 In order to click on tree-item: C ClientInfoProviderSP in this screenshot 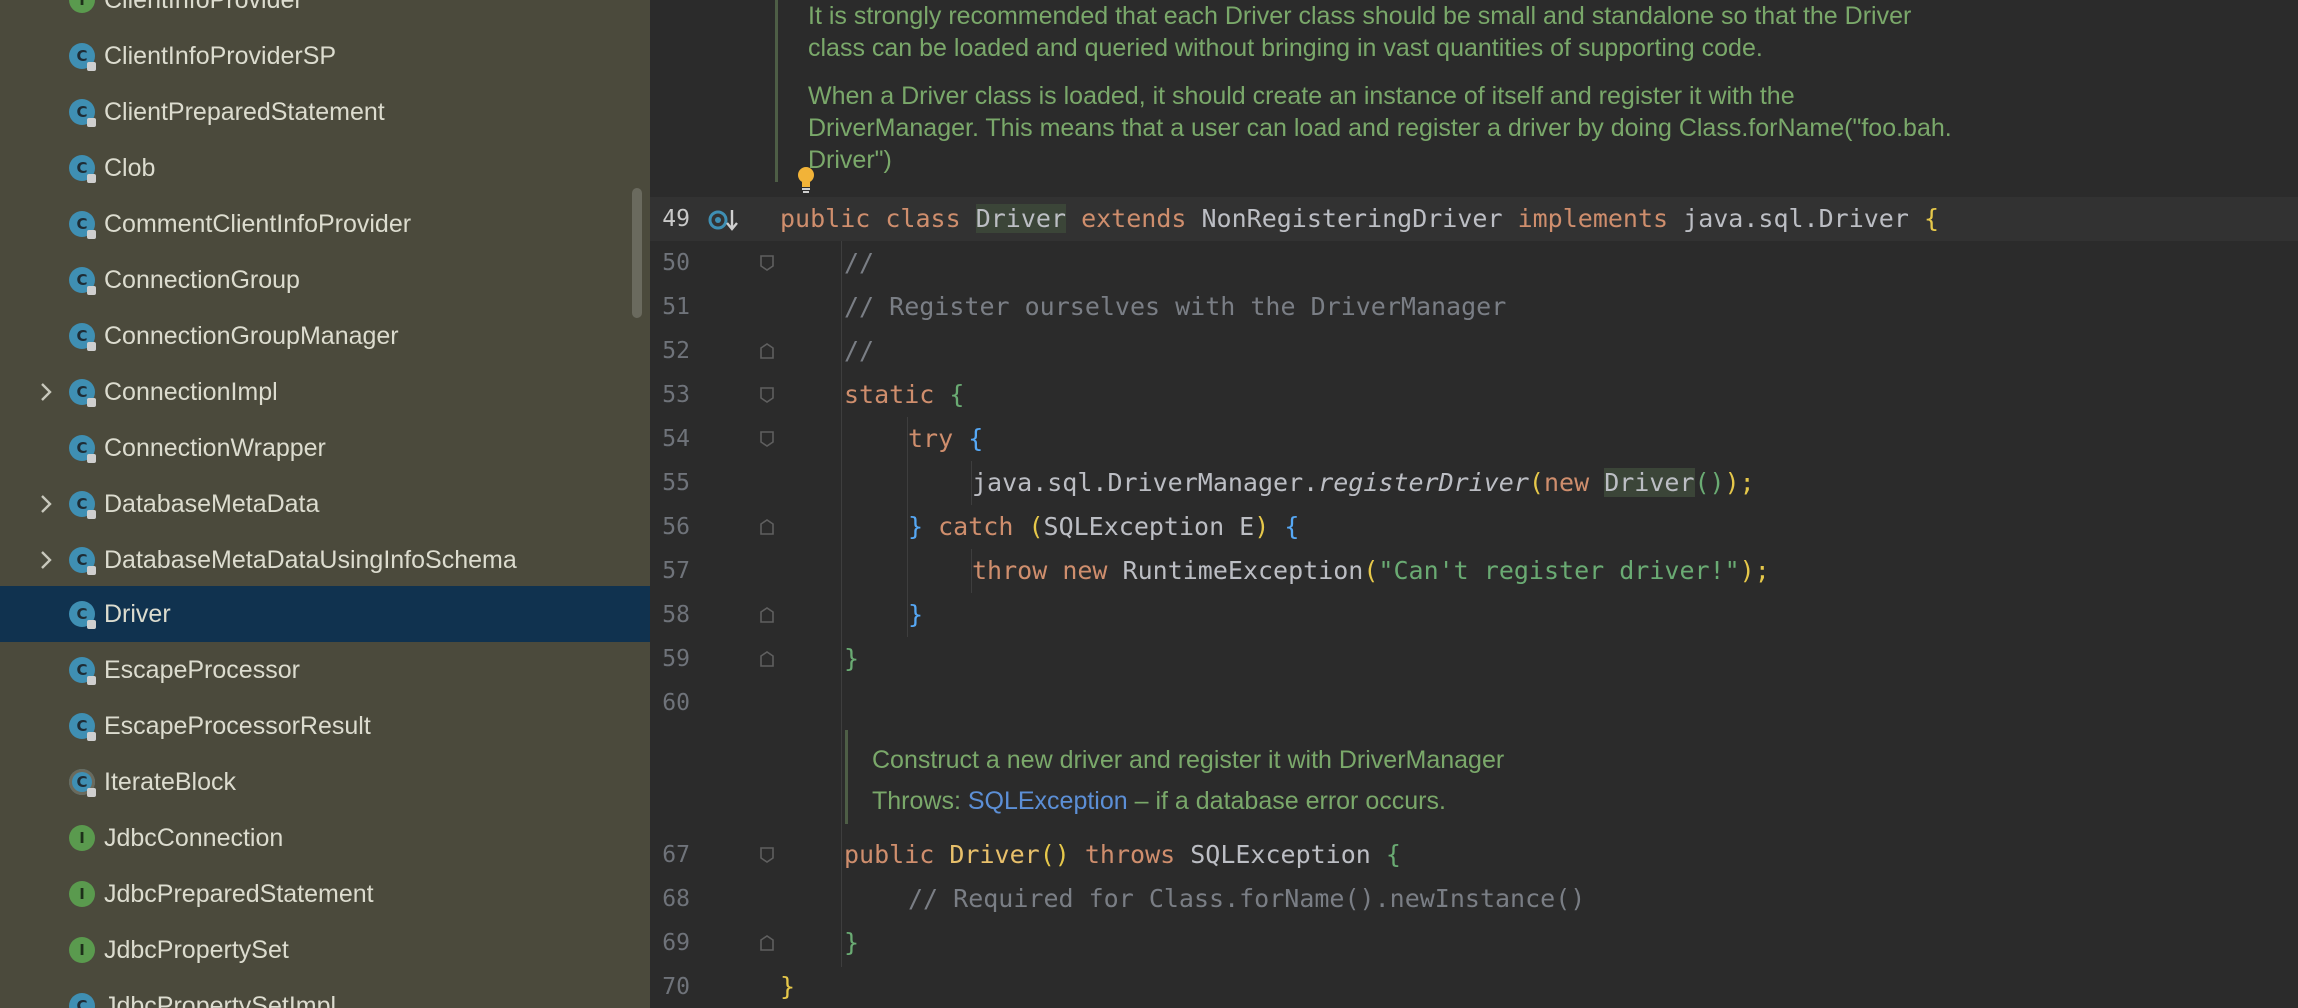, I will do `click(325, 56)`.